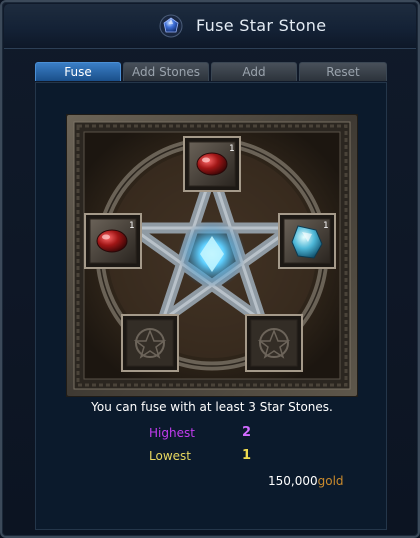 The height and width of the screenshot is (538, 420). Describe the element at coordinates (343, 71) in the screenshot. I see `tab-reset: Reset` at that location.